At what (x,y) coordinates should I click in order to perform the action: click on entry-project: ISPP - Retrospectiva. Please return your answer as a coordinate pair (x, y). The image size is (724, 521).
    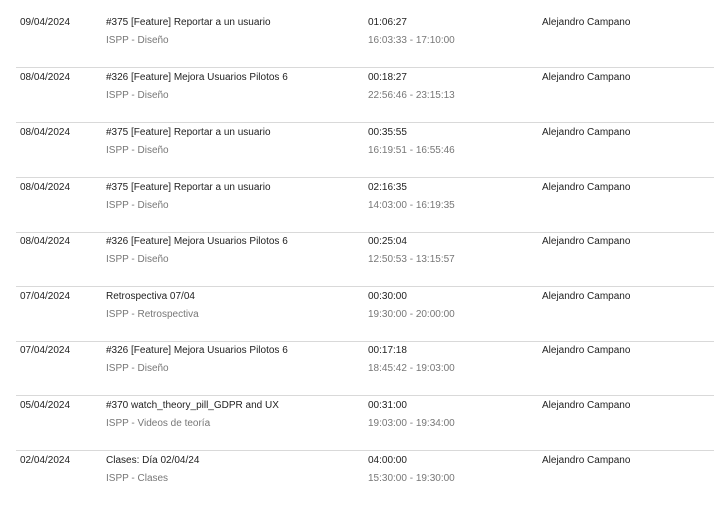
    Looking at the image, I should click on (152, 314).